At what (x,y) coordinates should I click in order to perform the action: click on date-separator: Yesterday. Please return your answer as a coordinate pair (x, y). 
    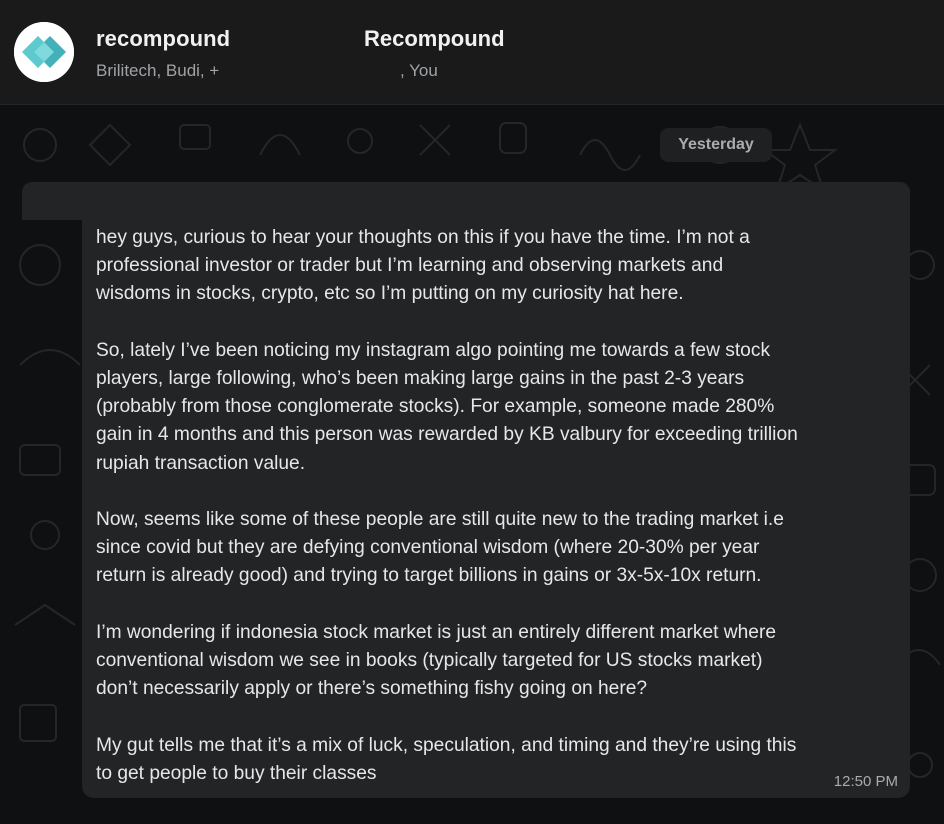
    Looking at the image, I should click on (716, 145).